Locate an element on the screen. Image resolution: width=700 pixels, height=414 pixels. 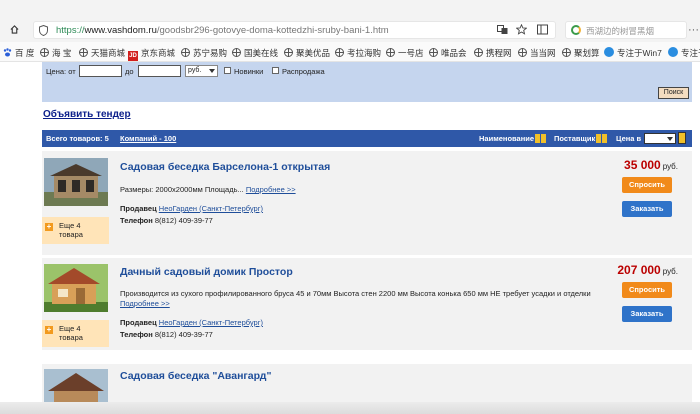
collections-icon is located at coordinates (542, 29).